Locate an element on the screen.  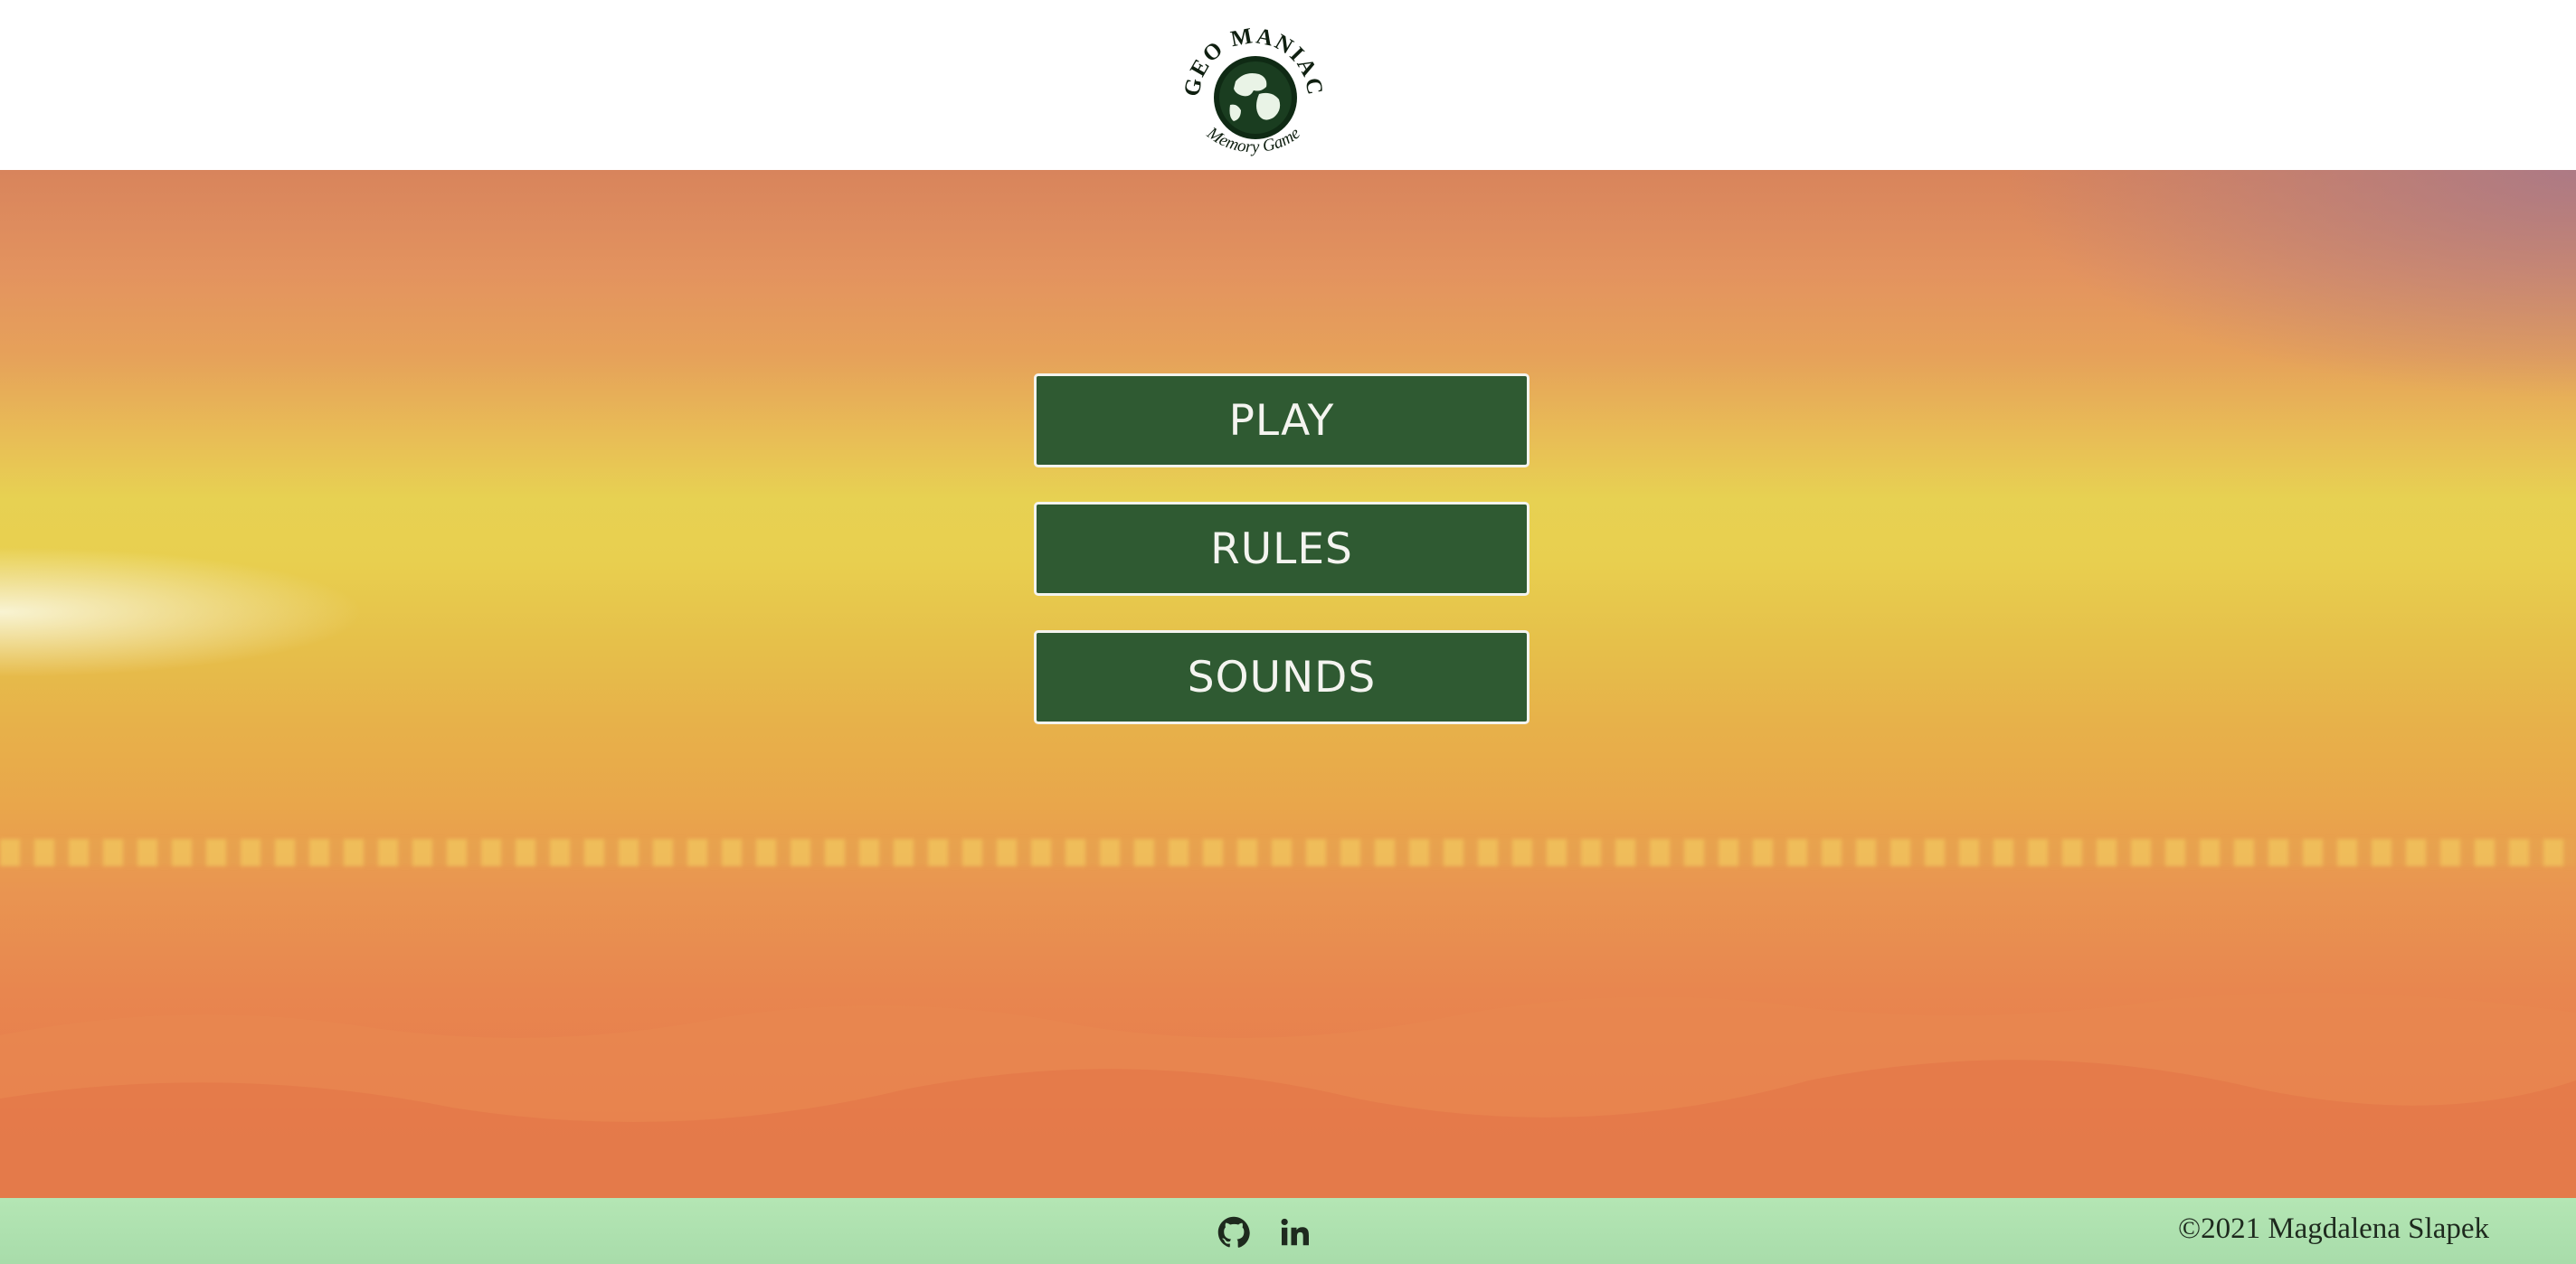
cloud-band is located at coordinates (1288, 852).